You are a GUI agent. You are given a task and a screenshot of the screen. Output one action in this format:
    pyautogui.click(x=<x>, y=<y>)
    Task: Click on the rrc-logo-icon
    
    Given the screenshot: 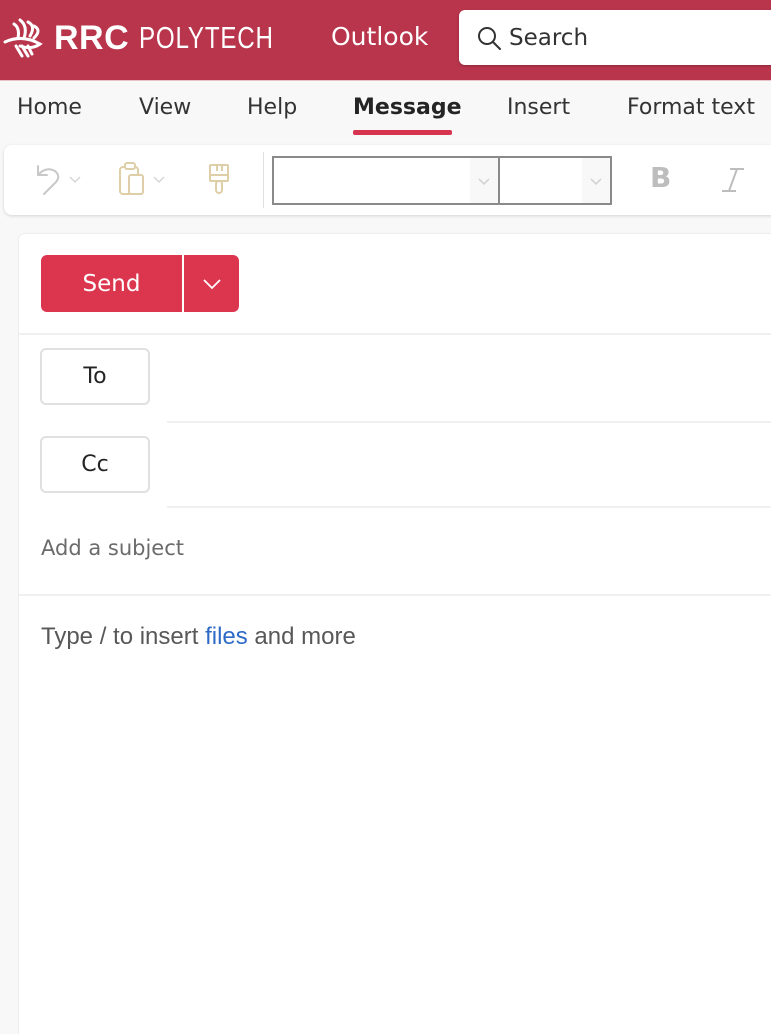 What is the action you would take?
    pyautogui.click(x=23, y=38)
    